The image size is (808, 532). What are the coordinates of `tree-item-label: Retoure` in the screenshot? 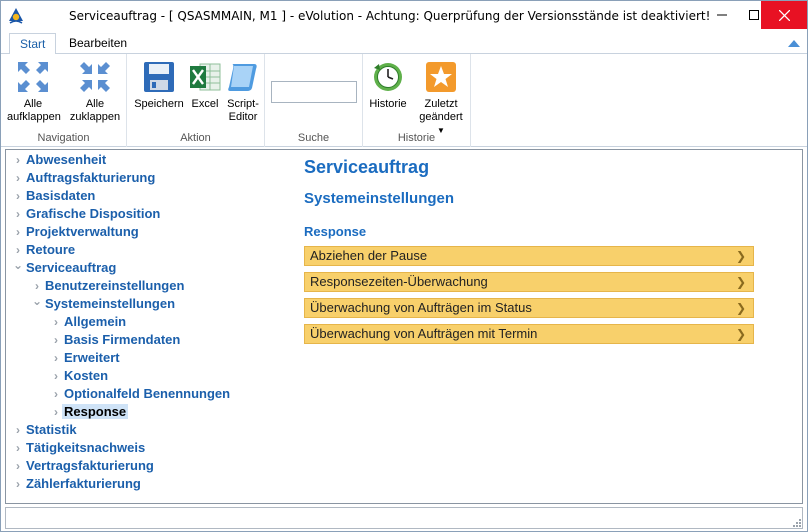 It's located at (51, 249).